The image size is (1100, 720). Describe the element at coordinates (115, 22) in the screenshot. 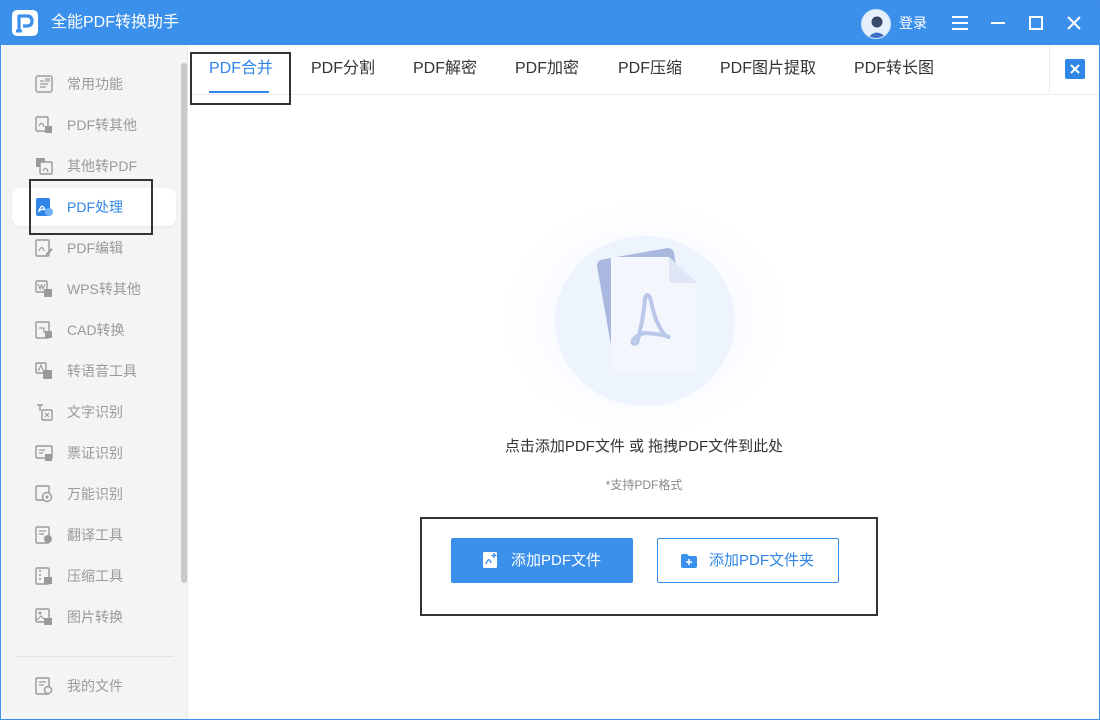

I see `app-title: 全能PDF转换助手` at that location.